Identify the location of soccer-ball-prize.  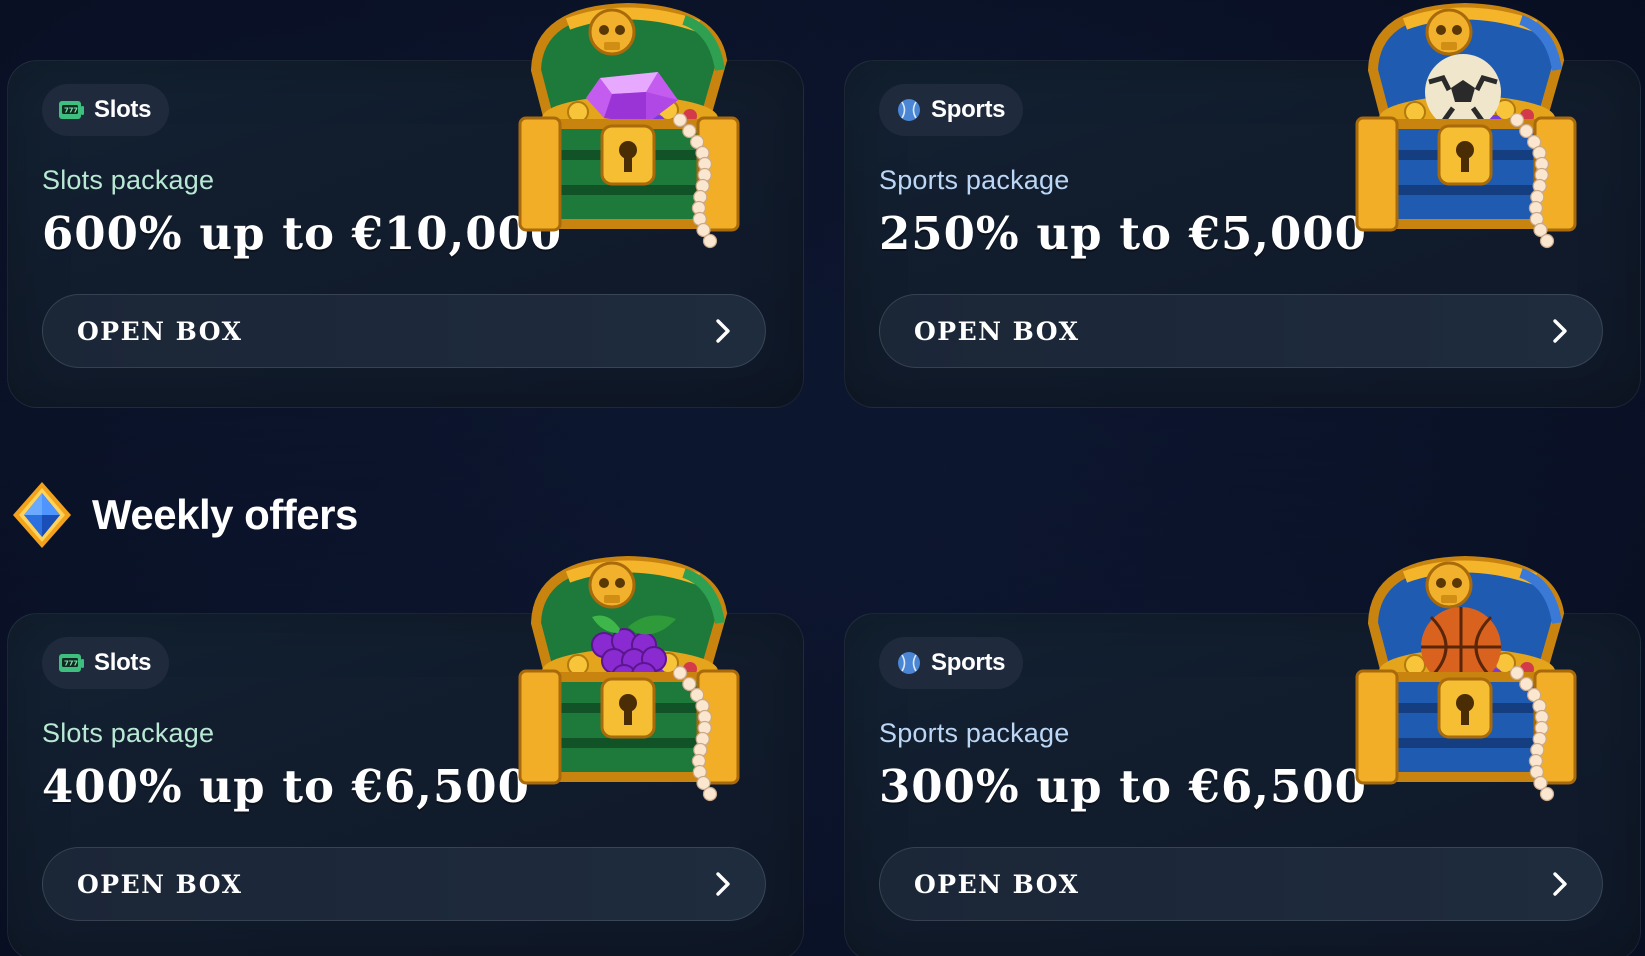
(1463, 92).